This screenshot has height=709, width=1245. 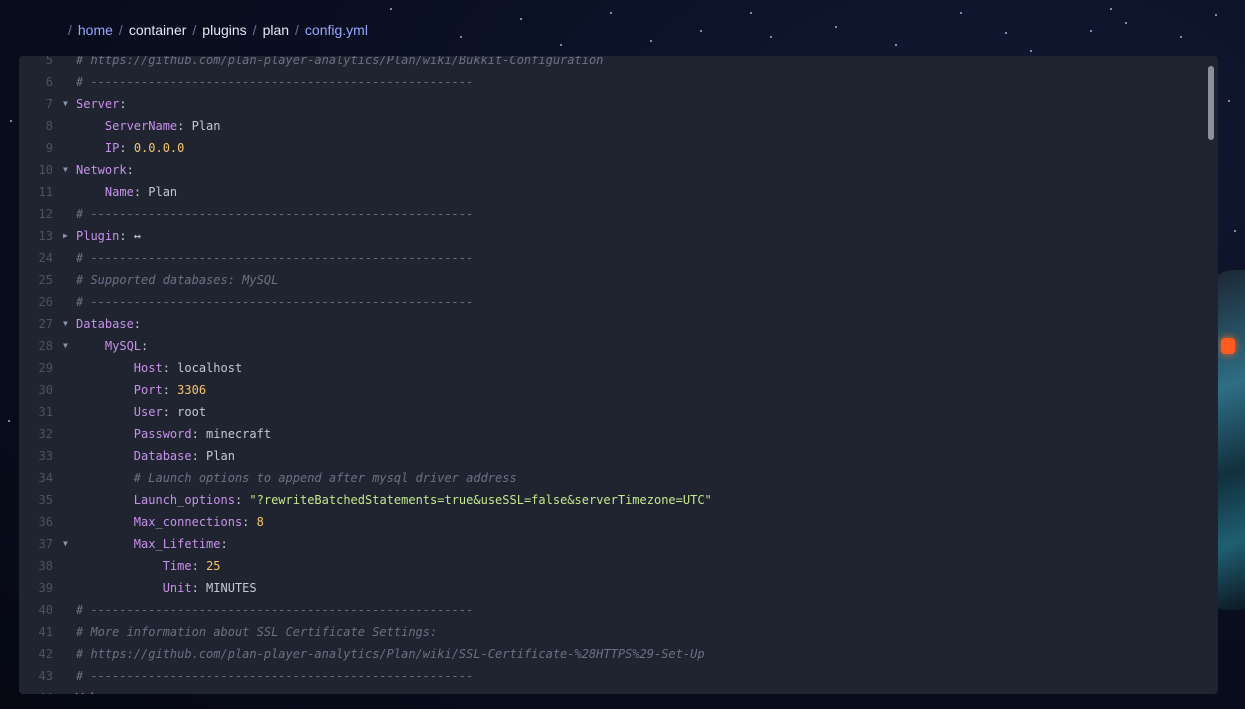 I want to click on code-line: 36 Max_connections: 8, so click(x=611, y=522).